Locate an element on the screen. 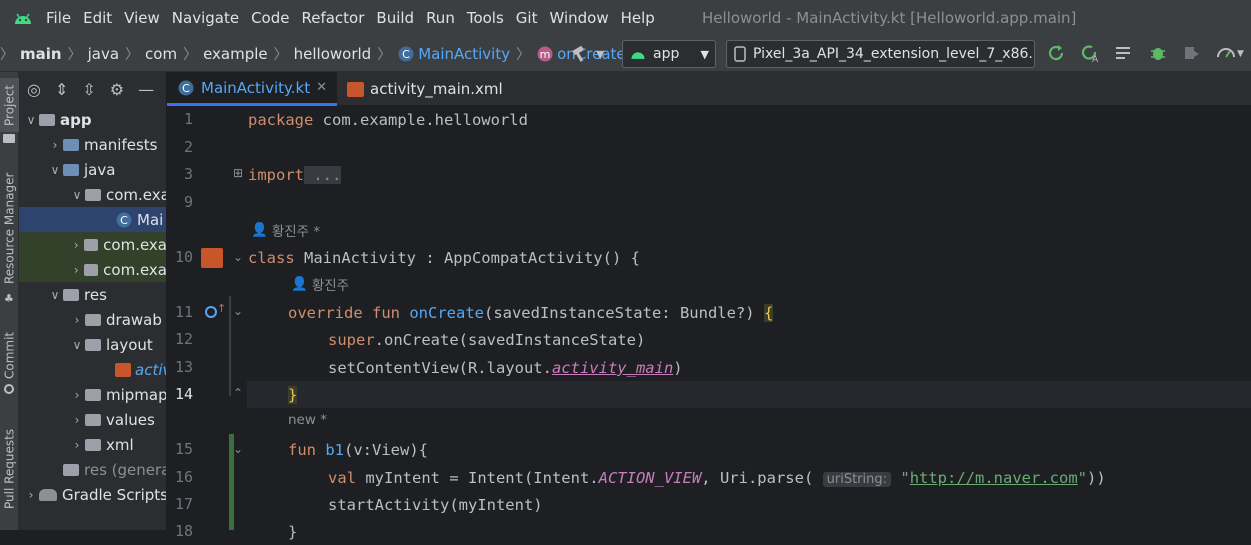  menu-edit: Edit is located at coordinates (97, 18).